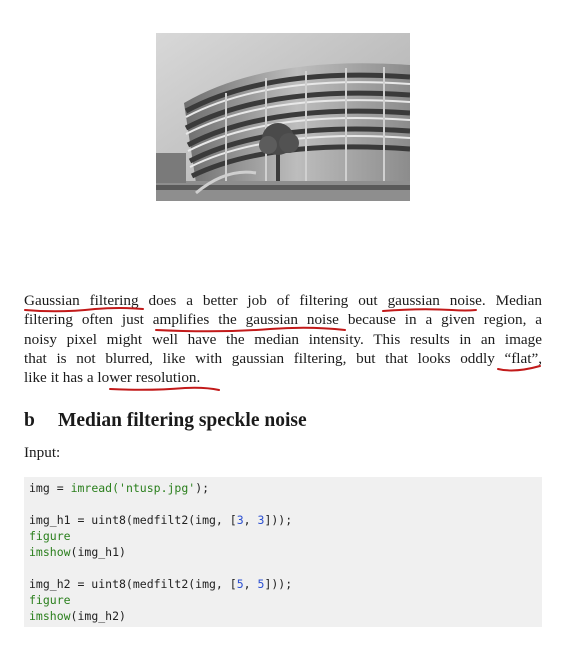 This screenshot has height=652, width=578. Describe the element at coordinates (434, 300) in the screenshot. I see `highlighted-phrase: gaussian noise` at that location.